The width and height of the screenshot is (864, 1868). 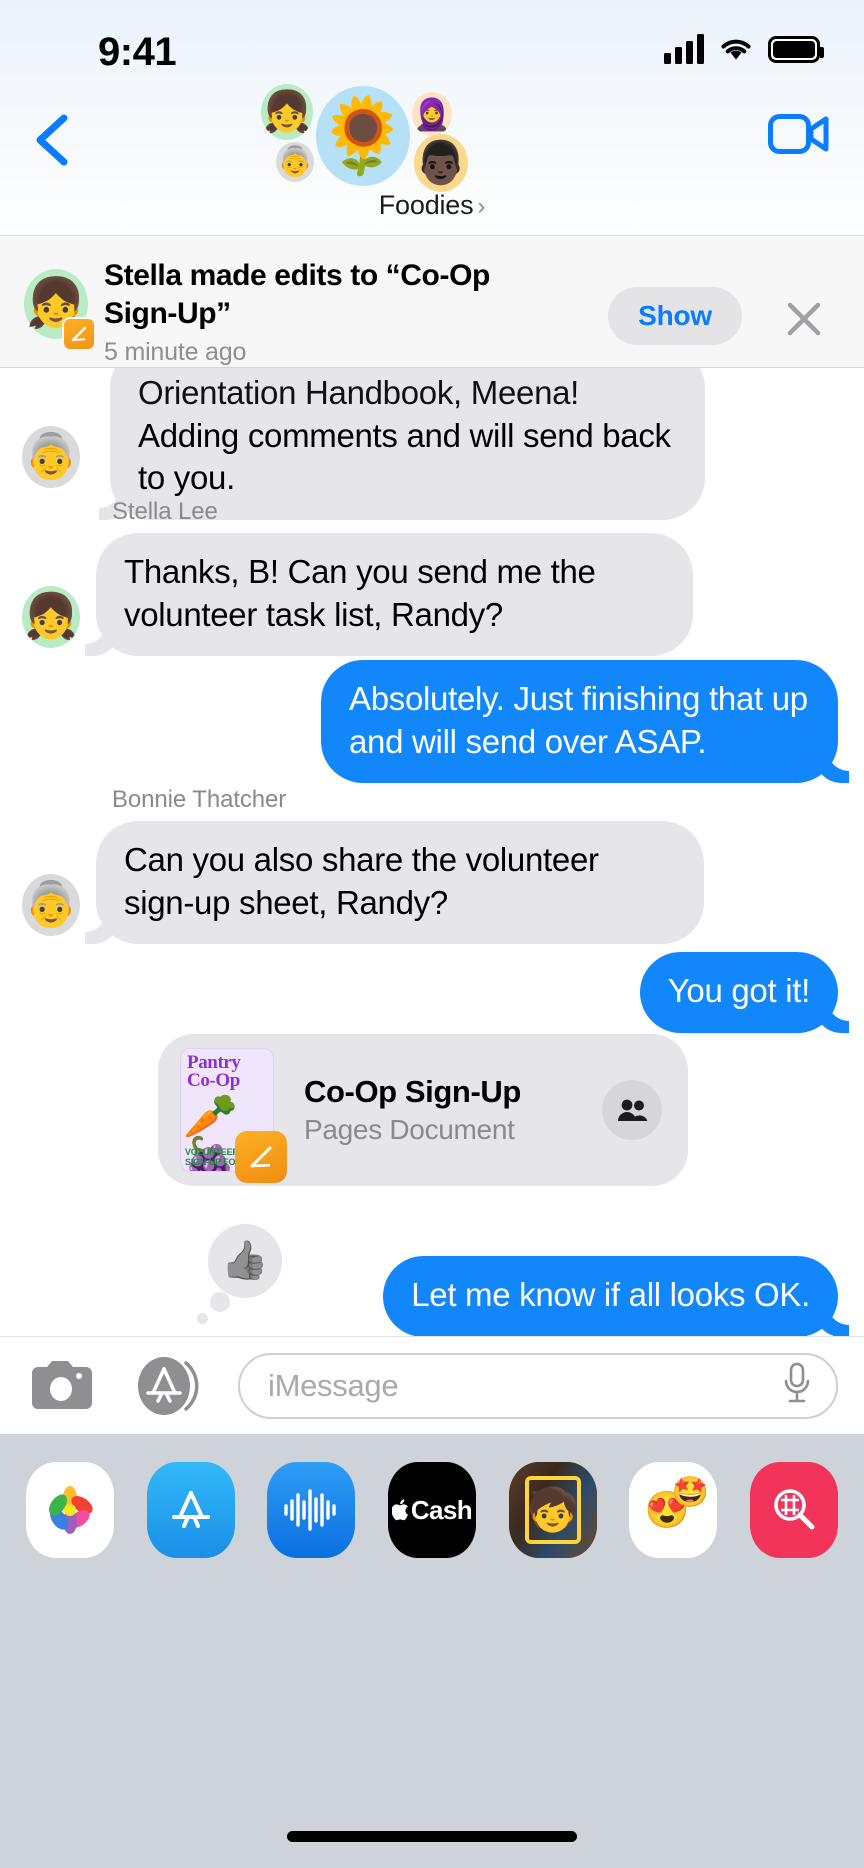 I want to click on banner-title: Stella made edits to “Co-Op Sign-Up”, so click(x=297, y=295).